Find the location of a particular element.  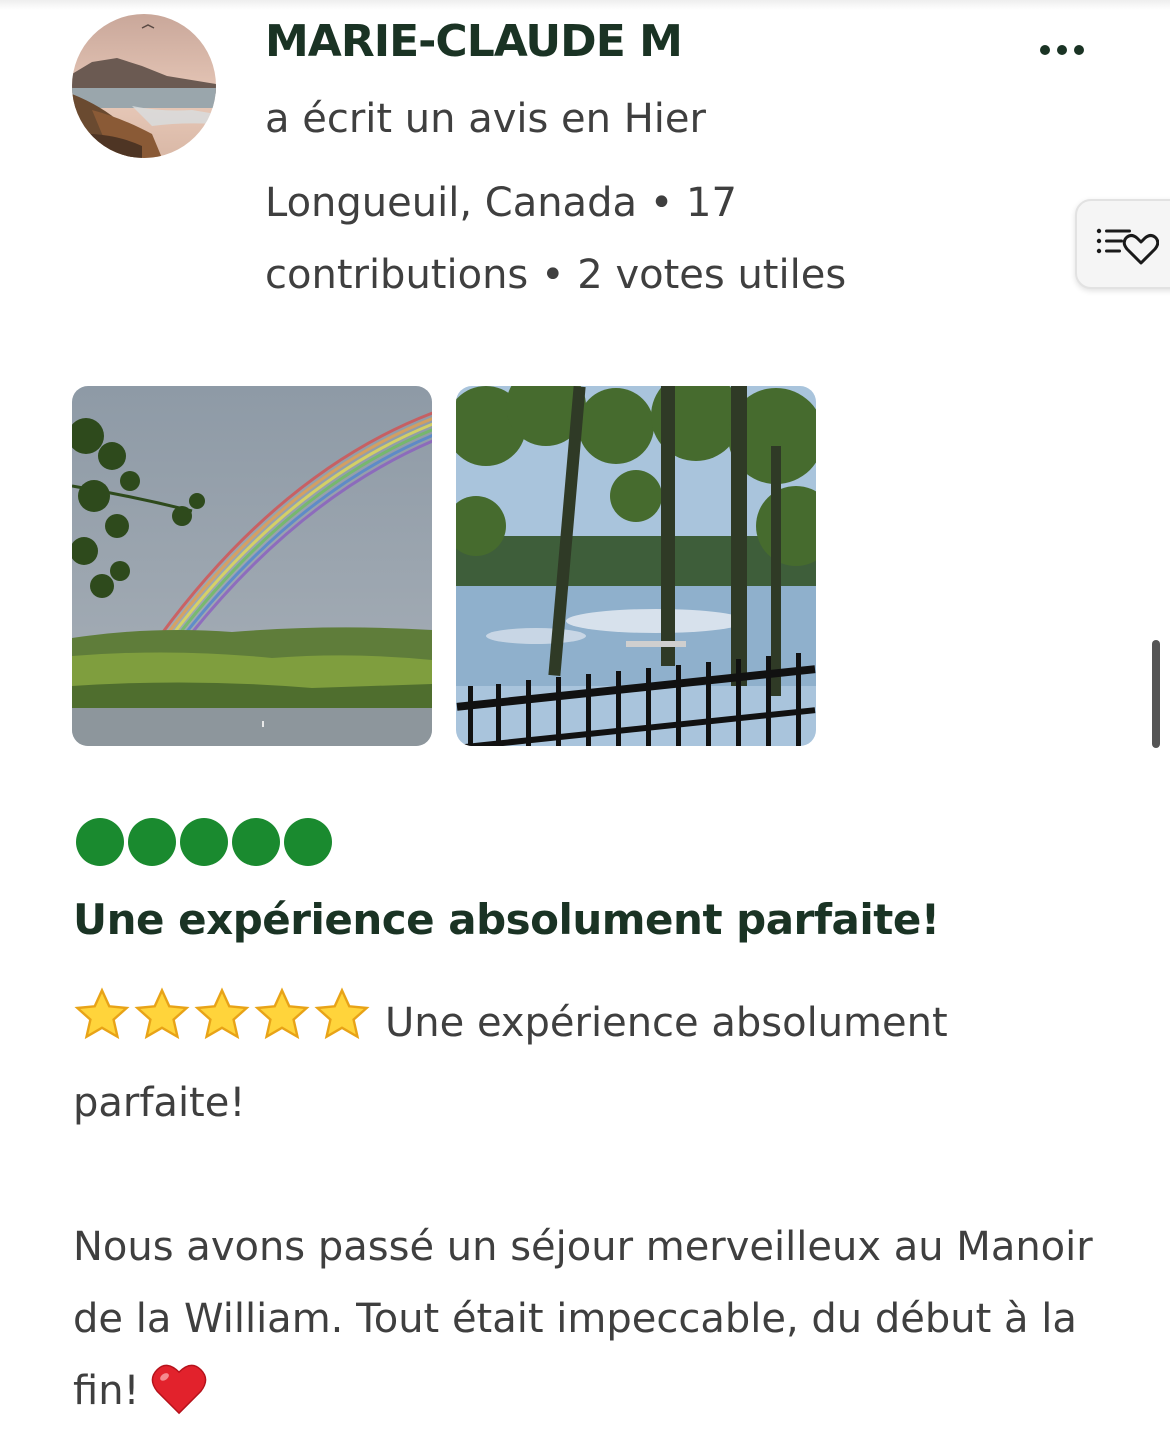

coastline-avatar-image is located at coordinates (144, 86).